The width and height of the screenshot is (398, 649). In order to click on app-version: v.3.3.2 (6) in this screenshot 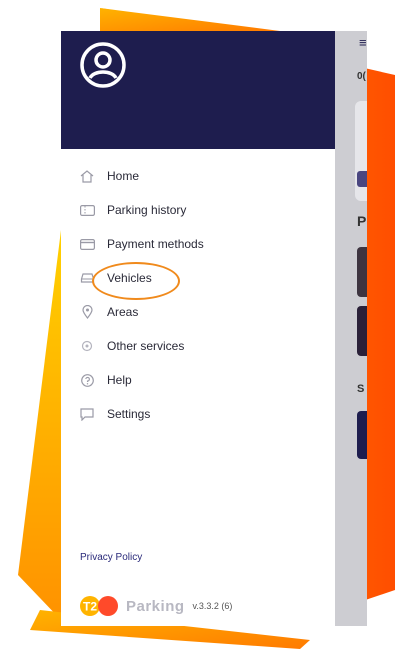, I will do `click(212, 606)`.